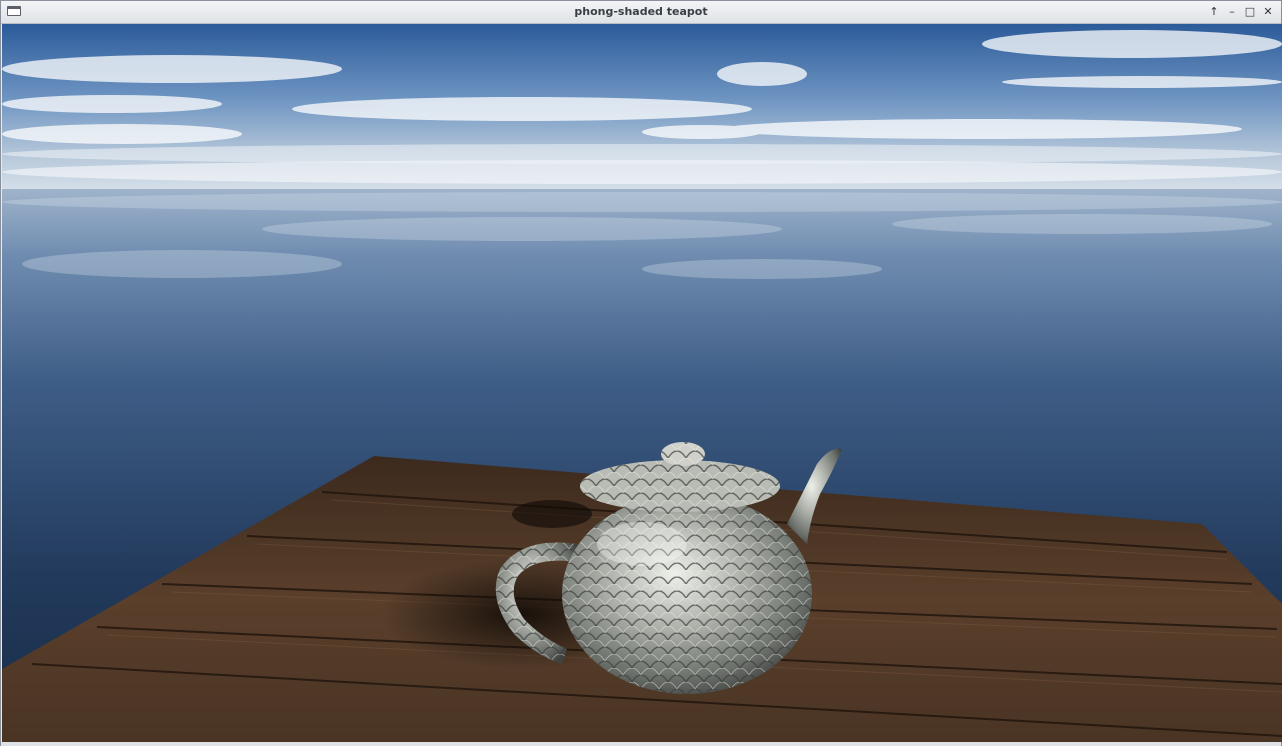  What do you see at coordinates (641, 744) in the screenshot?
I see `window-bottom-border` at bounding box center [641, 744].